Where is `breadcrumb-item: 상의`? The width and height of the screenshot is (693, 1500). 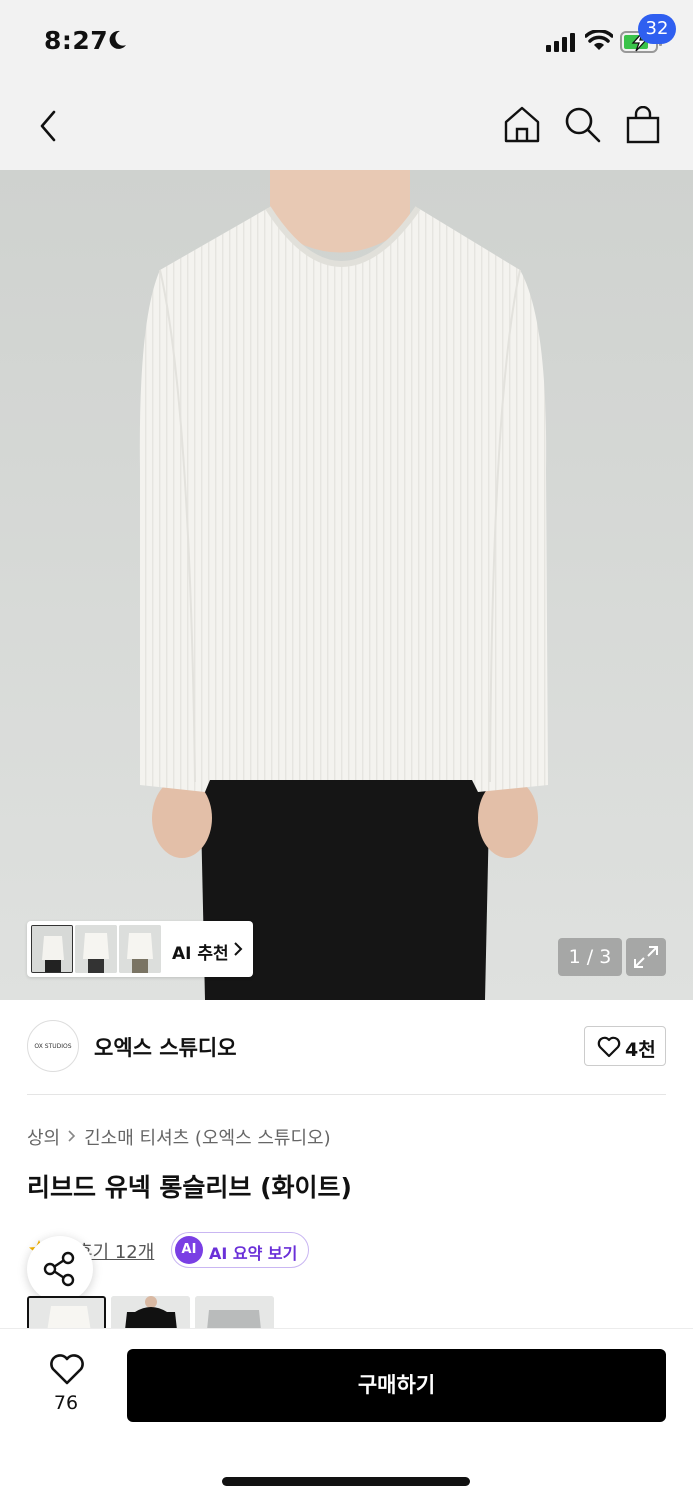 breadcrumb-item: 상의 is located at coordinates (43, 1138).